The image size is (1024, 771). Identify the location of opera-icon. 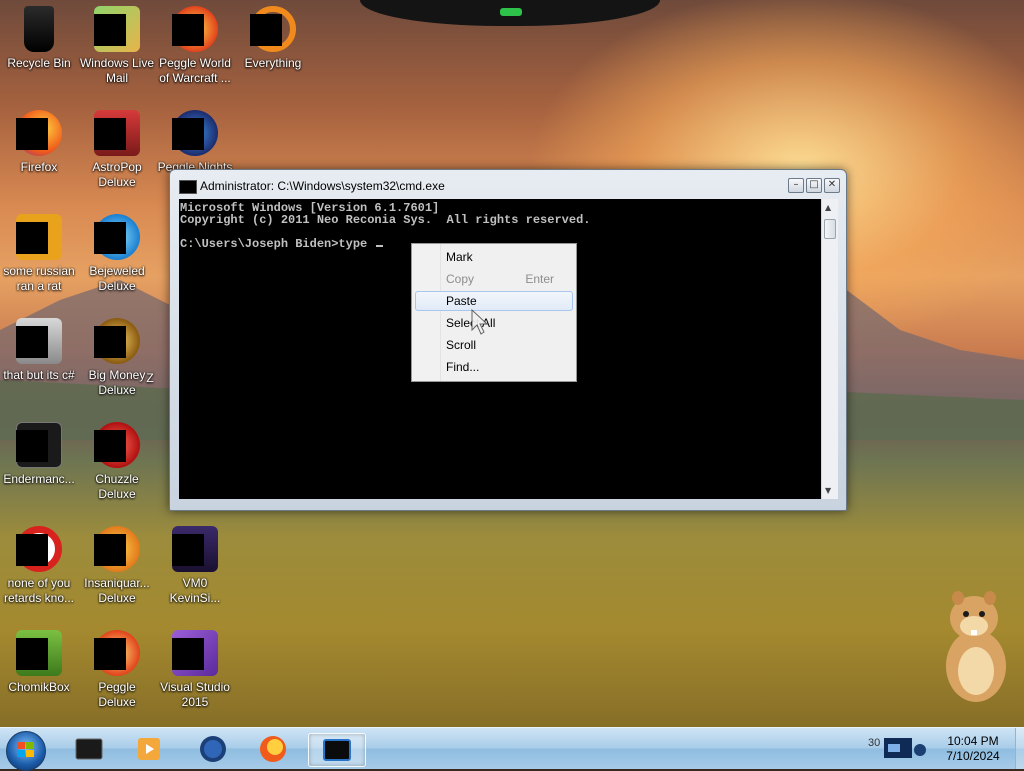
(39, 549).